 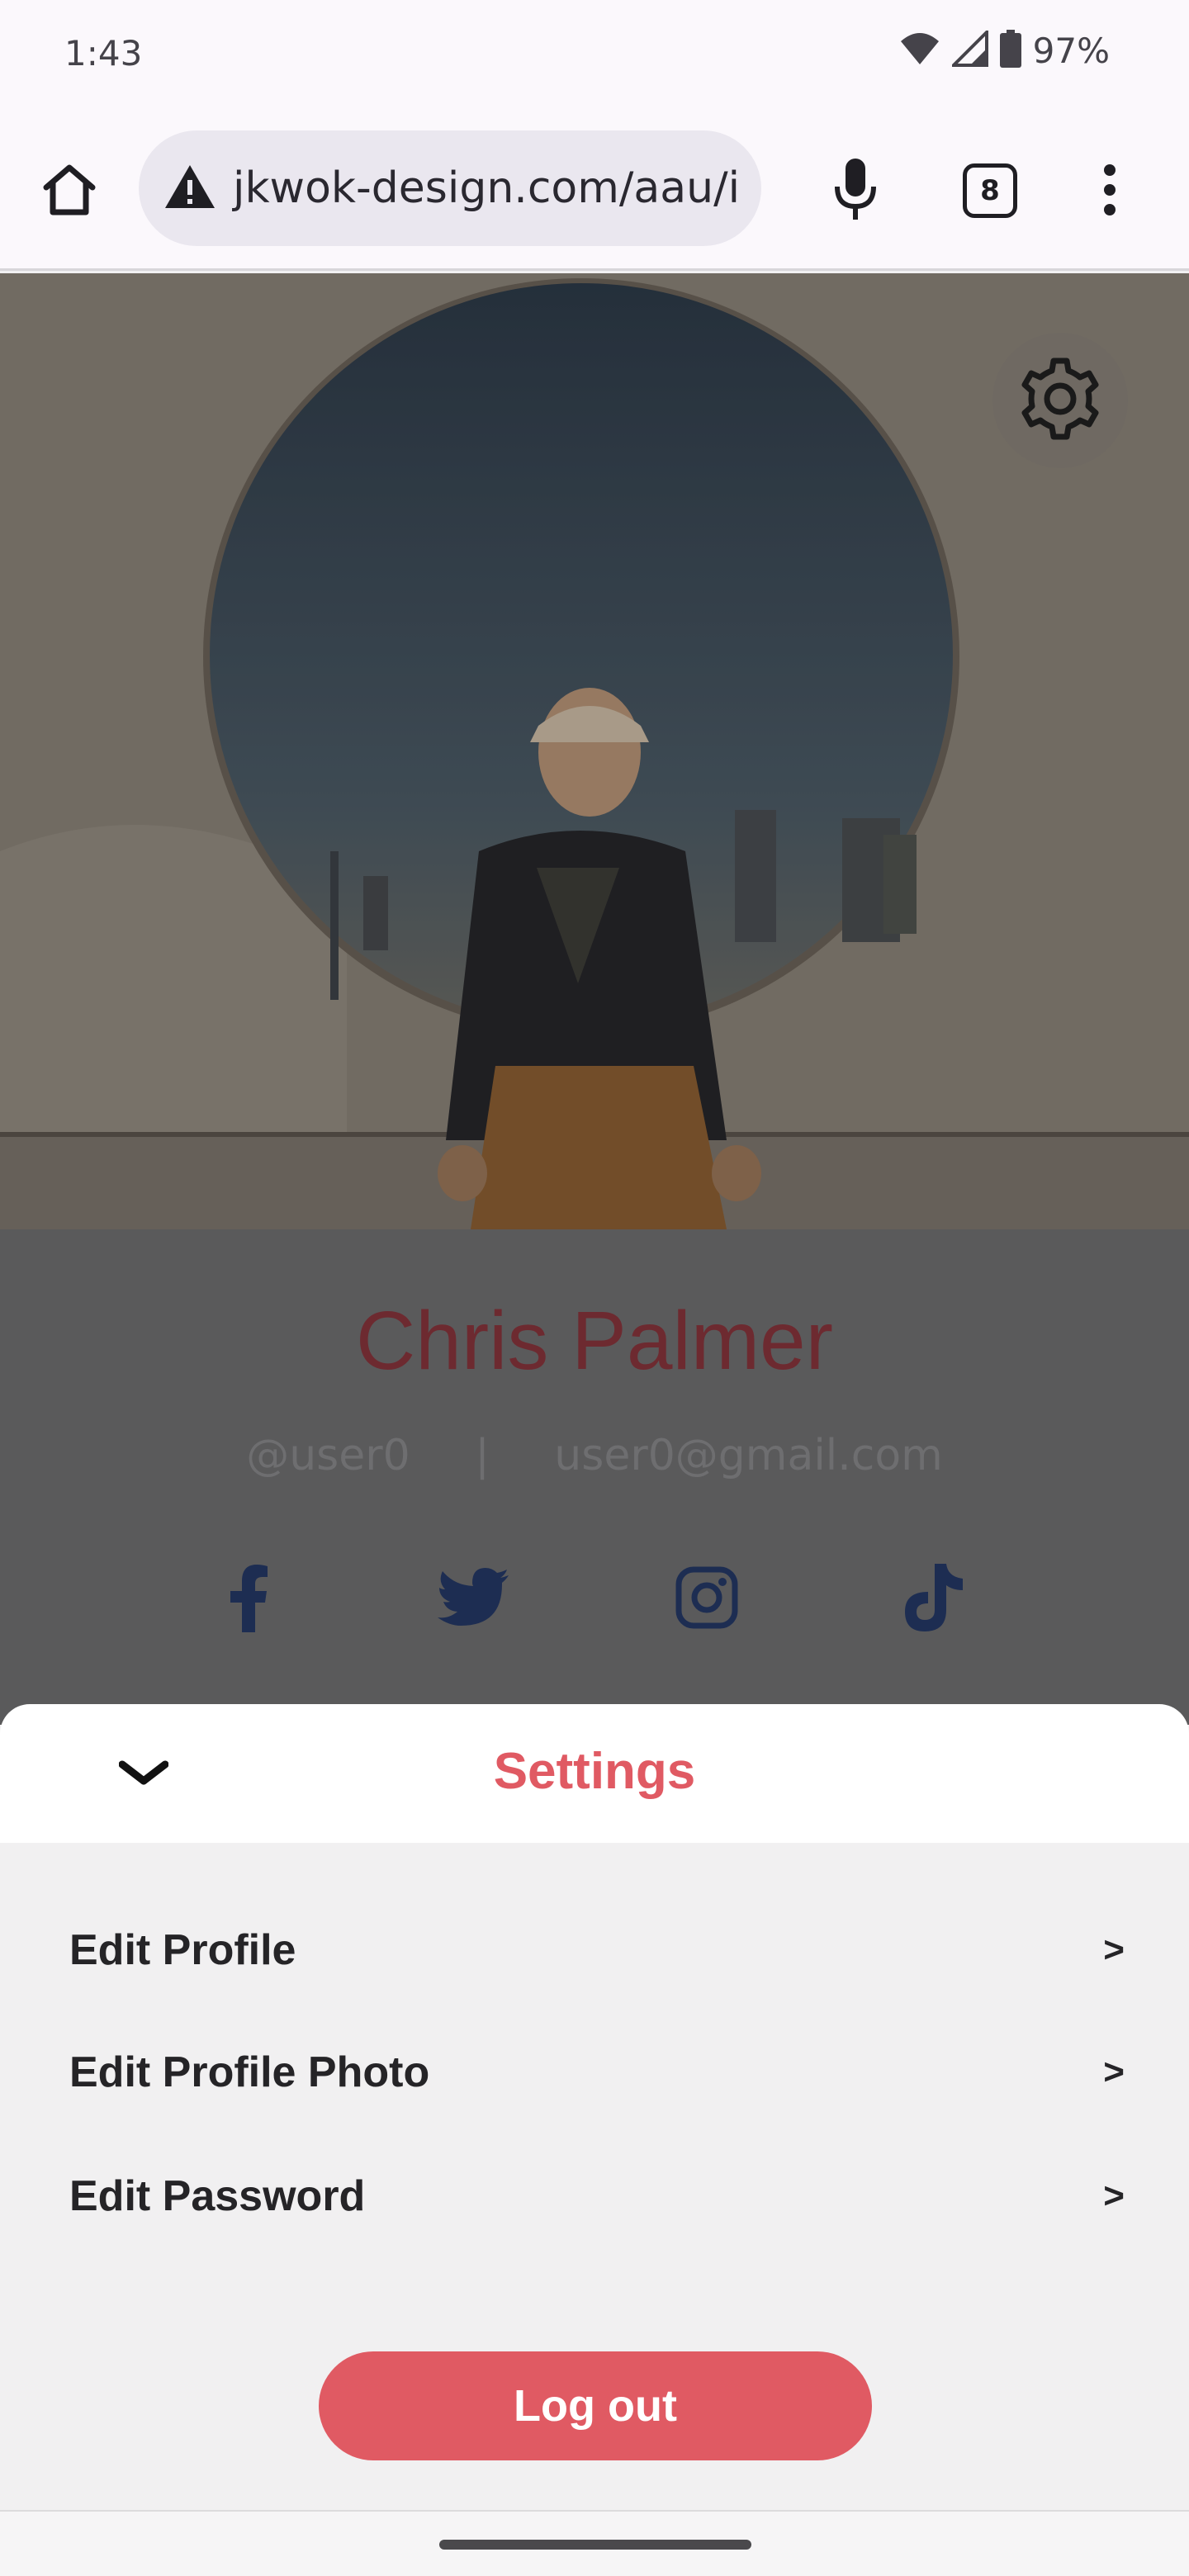 What do you see at coordinates (594, 54) in the screenshot?
I see `status-bar: 1:43 97%` at bounding box center [594, 54].